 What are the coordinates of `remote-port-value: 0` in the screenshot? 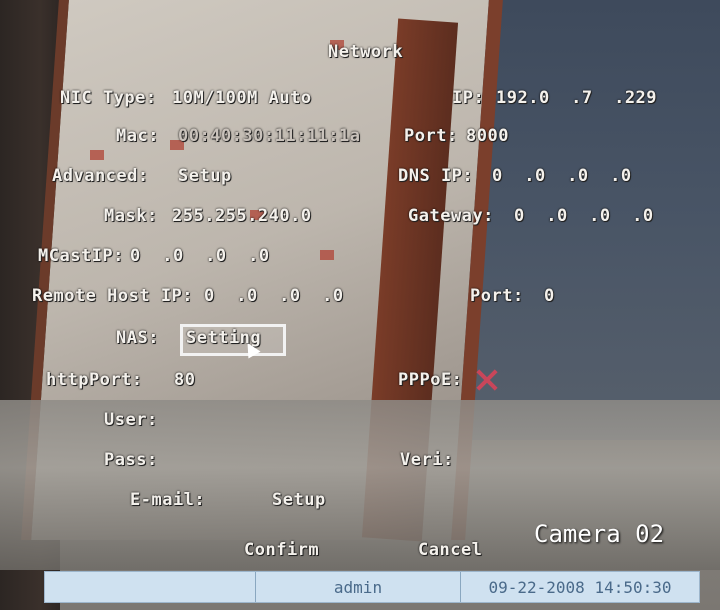 It's located at (549, 296).